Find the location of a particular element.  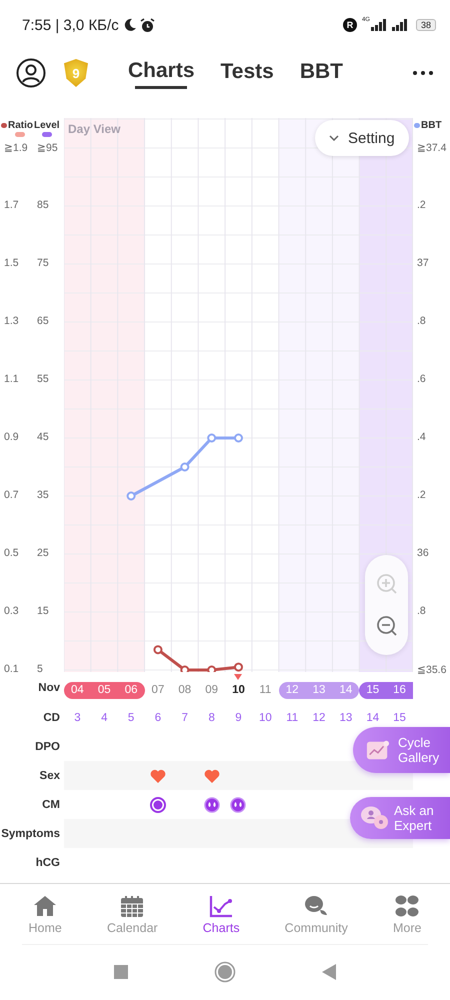

date-label: 07 is located at coordinates (158, 690).